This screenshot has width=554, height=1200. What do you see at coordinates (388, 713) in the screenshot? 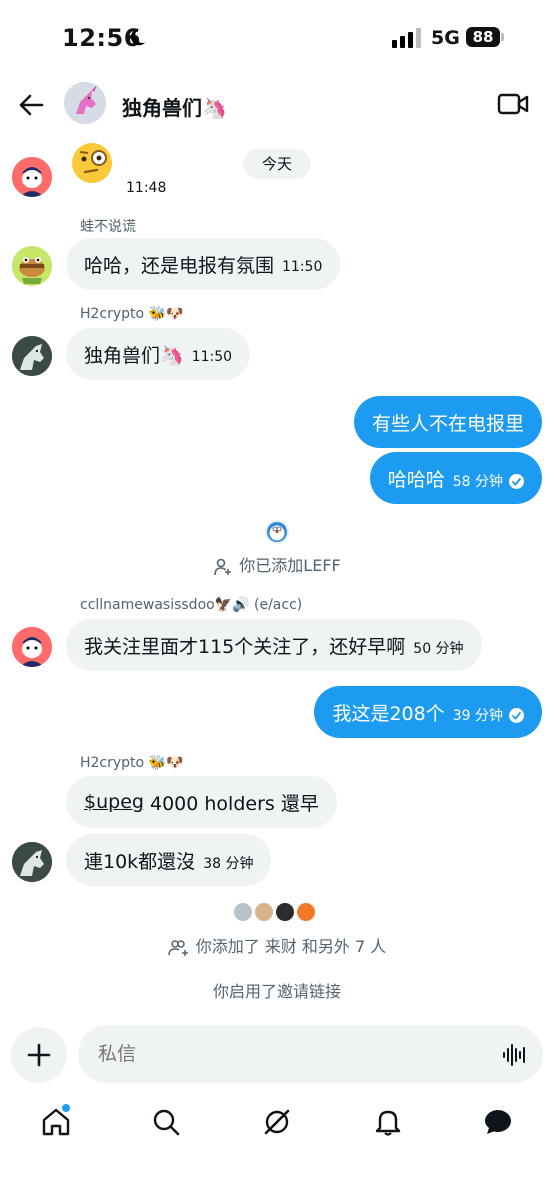
I see `message-text: 我这是208个` at bounding box center [388, 713].